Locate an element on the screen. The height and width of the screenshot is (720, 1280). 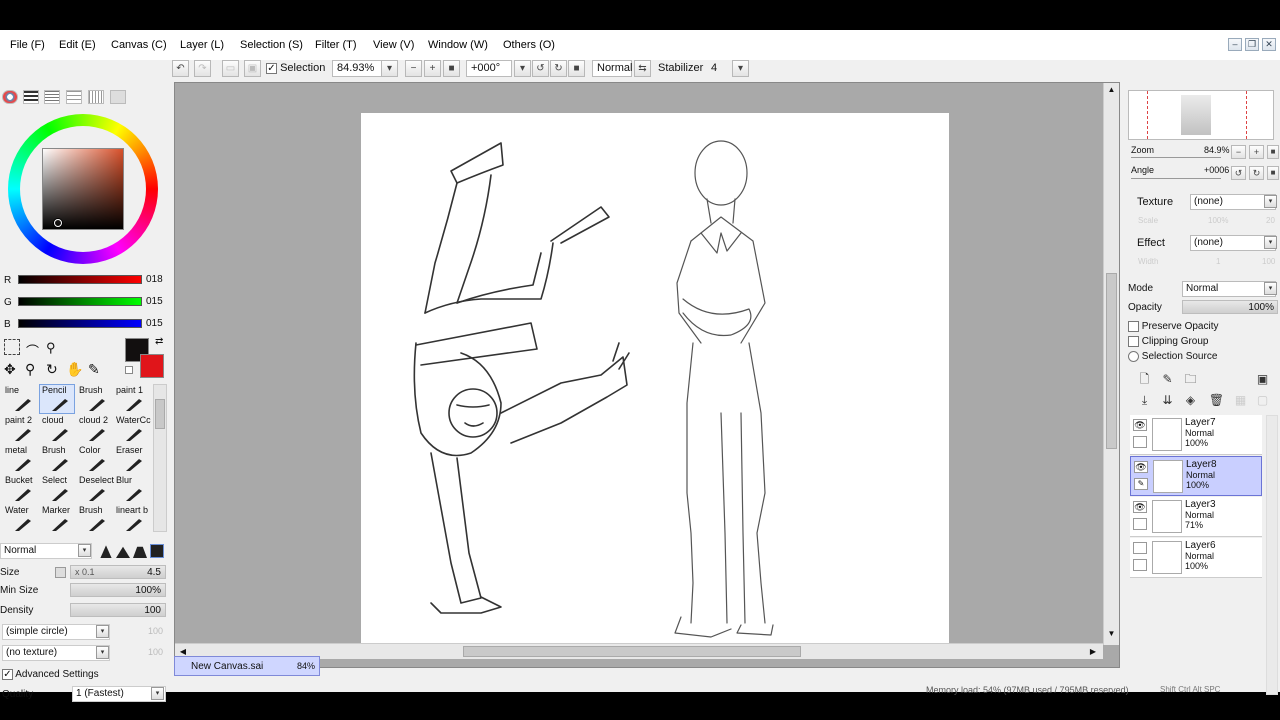
opacity-slider: 100% is located at coordinates (1230, 307).